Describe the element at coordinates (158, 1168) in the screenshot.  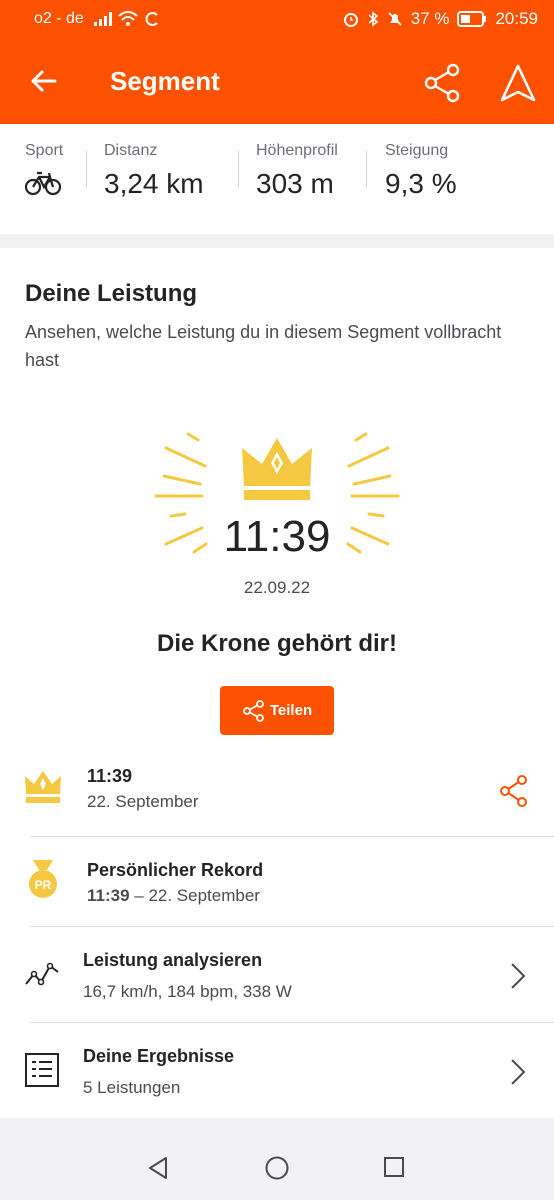
I see `back-triangle-icon` at that location.